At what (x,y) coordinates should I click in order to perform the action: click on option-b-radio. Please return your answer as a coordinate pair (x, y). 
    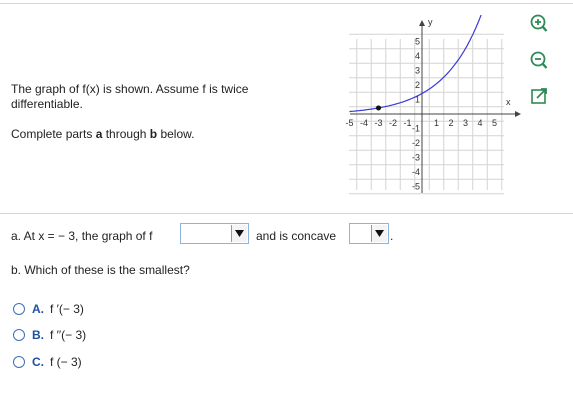
    Looking at the image, I should click on (19, 335).